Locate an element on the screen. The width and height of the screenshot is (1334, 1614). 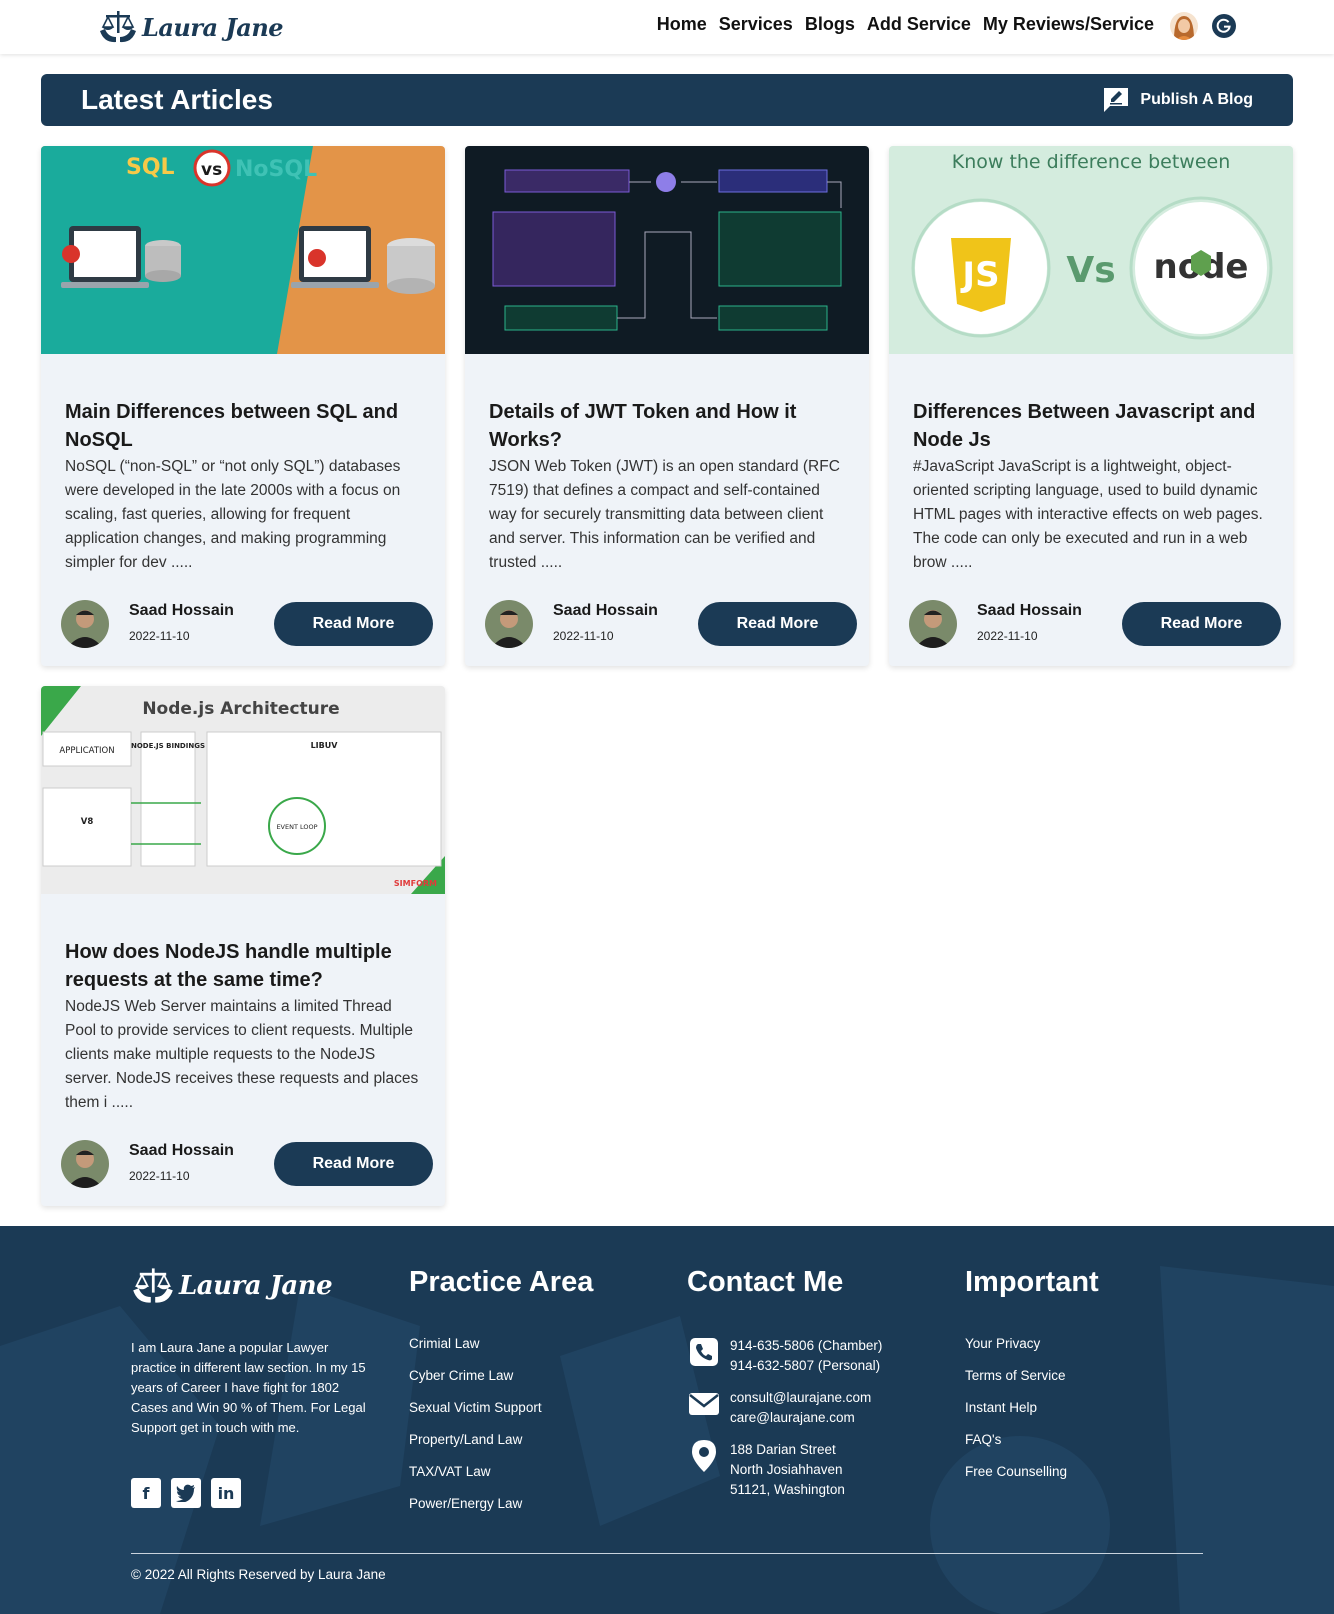
jwt-flow-diagram is located at coordinates (667, 250).